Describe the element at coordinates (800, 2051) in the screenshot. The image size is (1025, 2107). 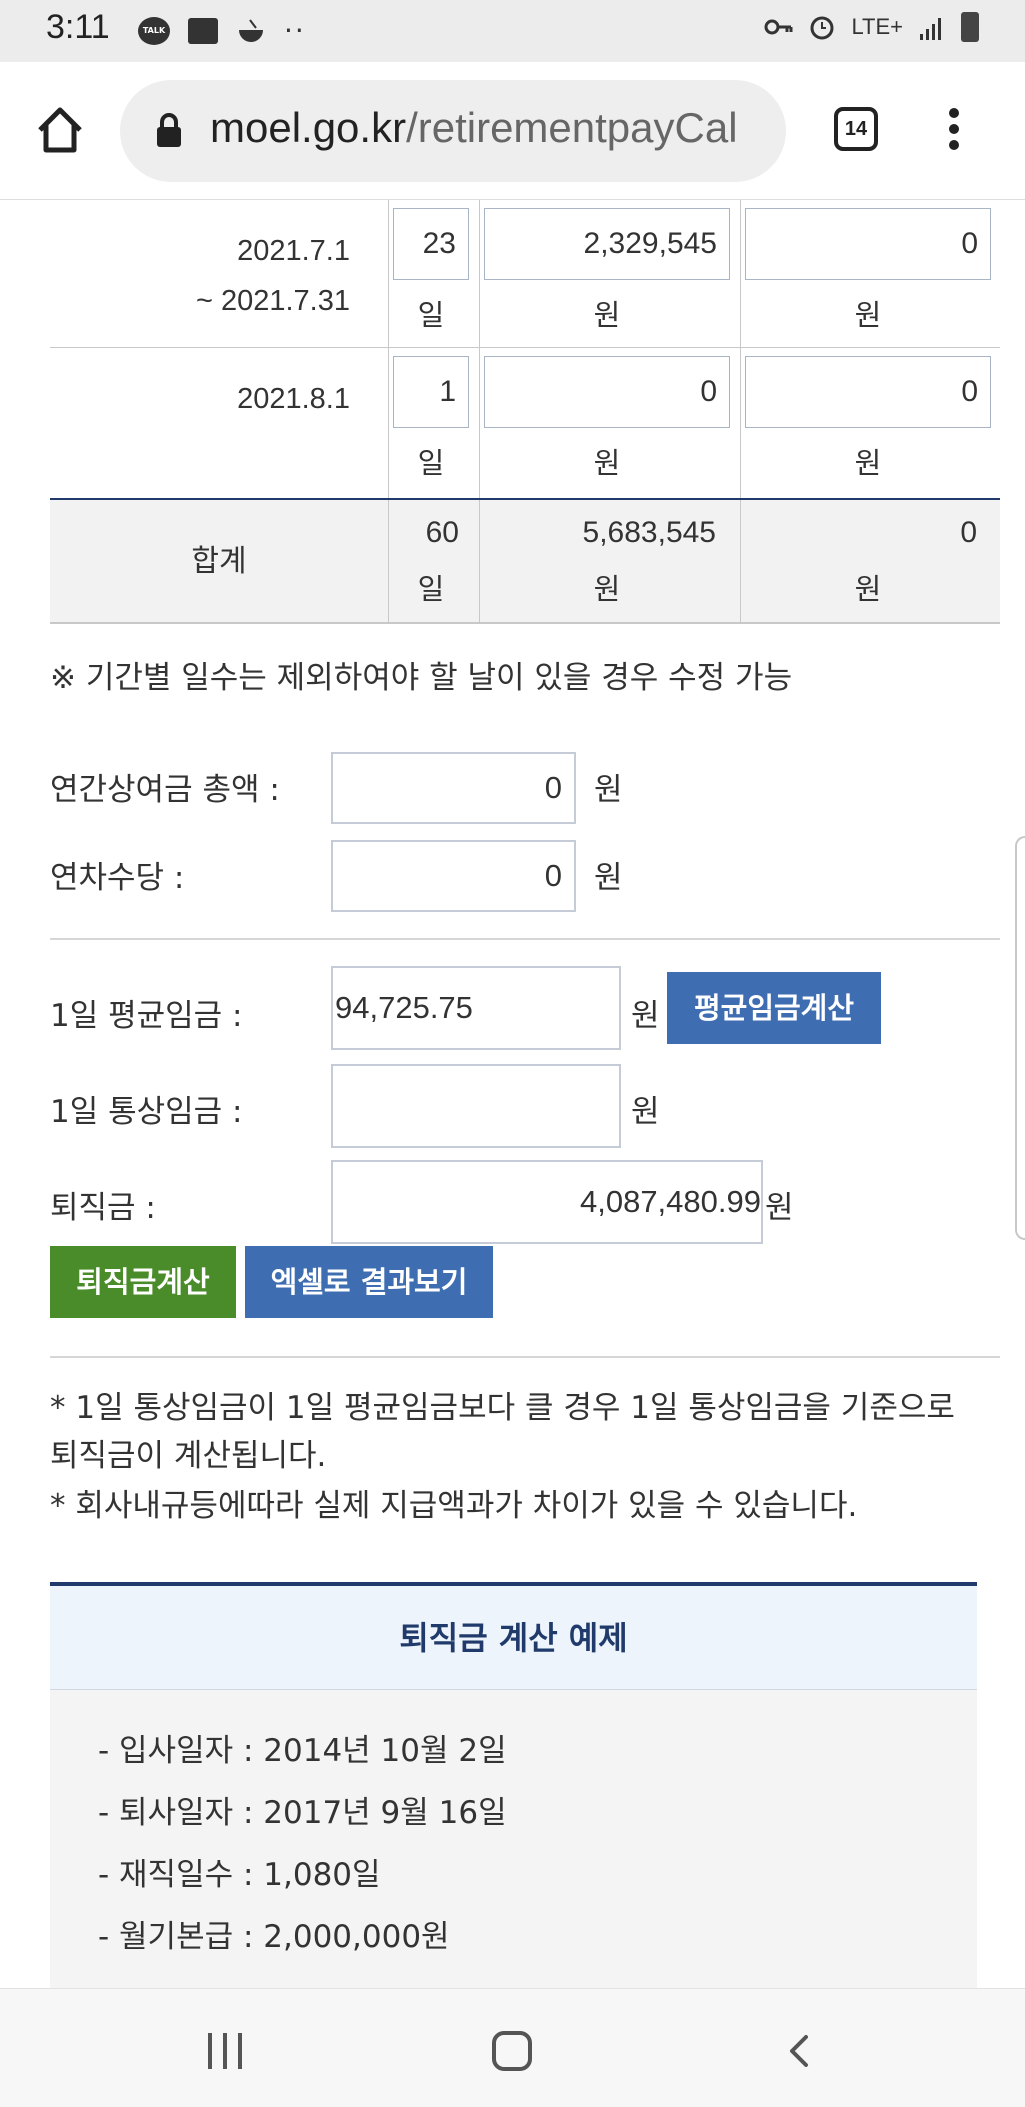
I see `back-icon` at that location.